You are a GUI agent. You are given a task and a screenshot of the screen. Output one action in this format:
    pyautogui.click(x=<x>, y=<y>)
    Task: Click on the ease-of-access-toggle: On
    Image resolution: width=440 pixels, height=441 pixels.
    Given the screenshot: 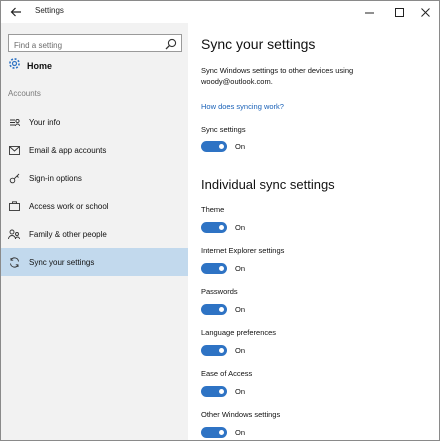 What is the action you would take?
    pyautogui.click(x=223, y=391)
    